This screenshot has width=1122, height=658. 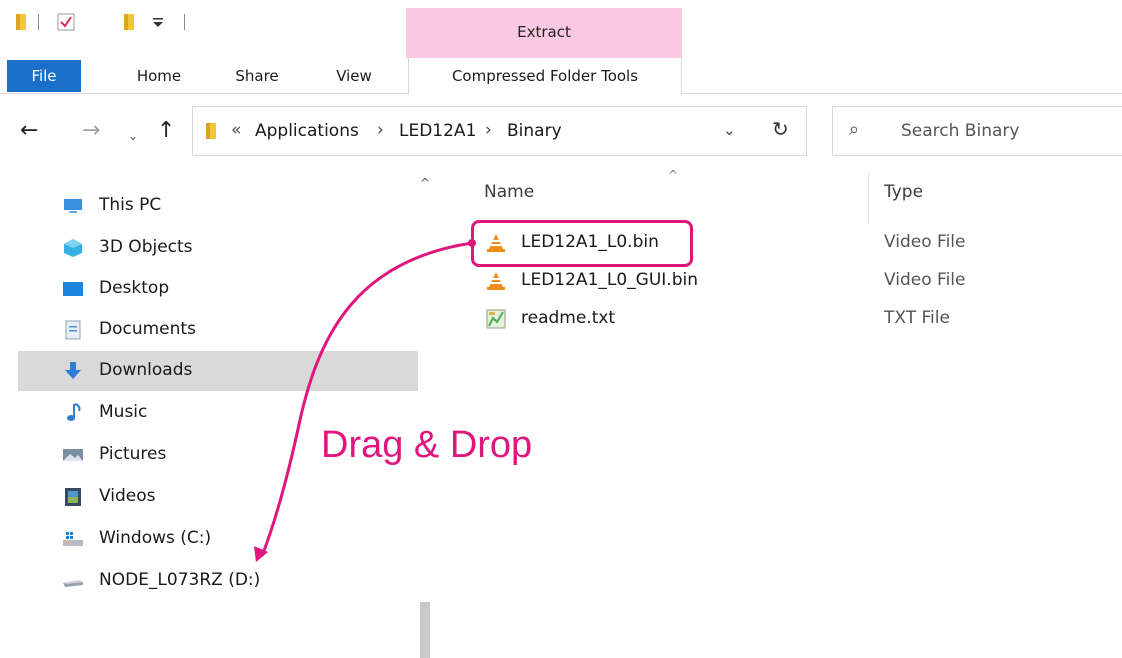 What do you see at coordinates (509, 192) in the screenshot?
I see `column-header-name: Name` at bounding box center [509, 192].